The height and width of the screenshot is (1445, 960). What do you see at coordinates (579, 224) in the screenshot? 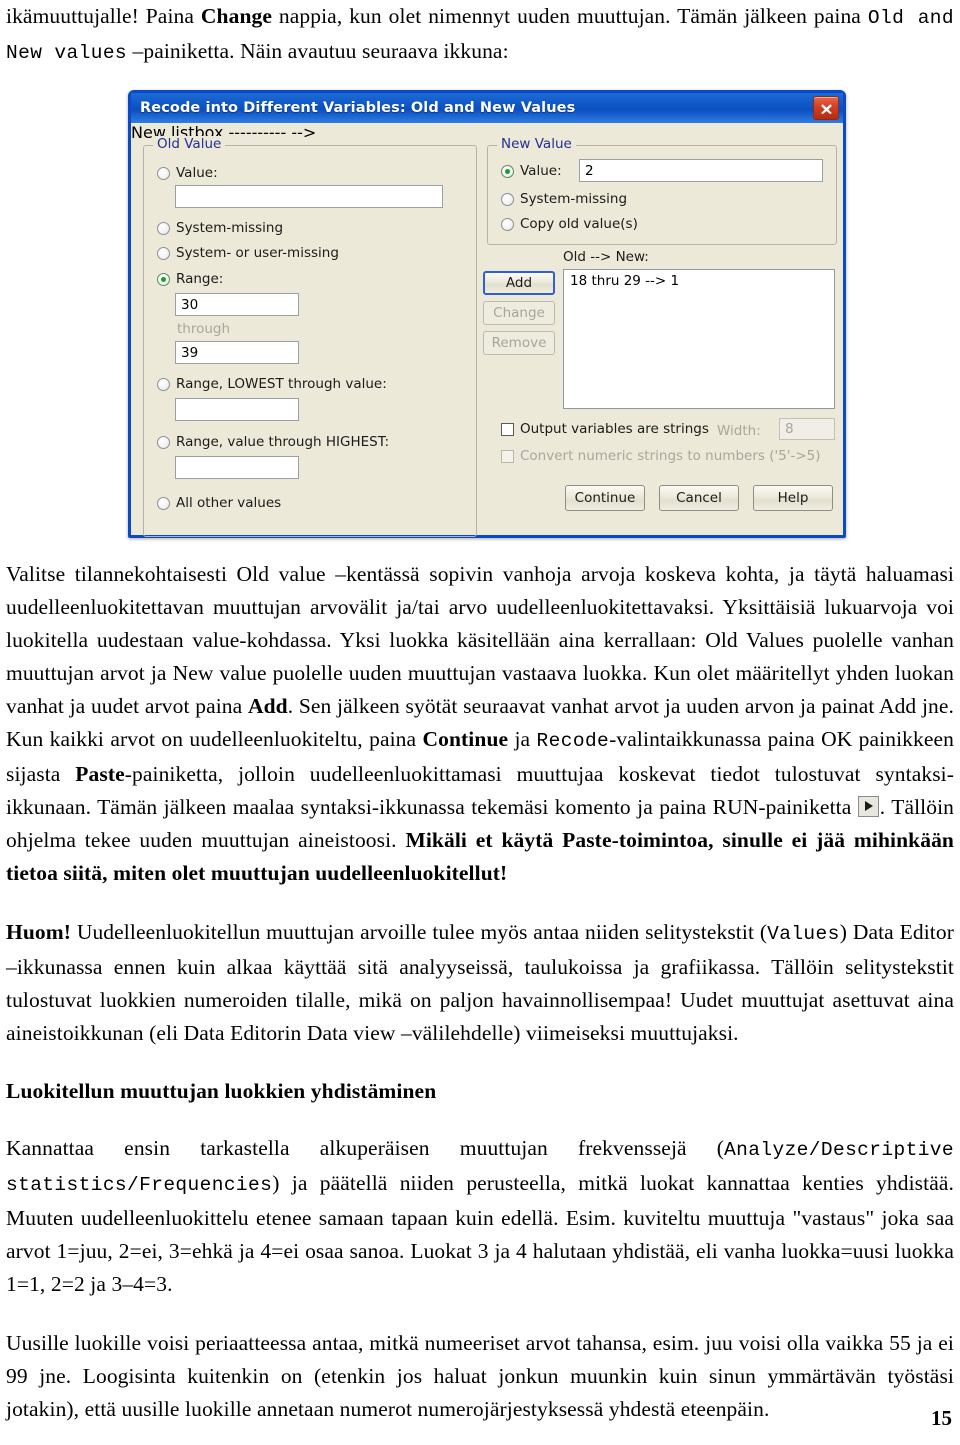
I see `new-radio-copy-old-values-label: Copy old value(s)` at bounding box center [579, 224].